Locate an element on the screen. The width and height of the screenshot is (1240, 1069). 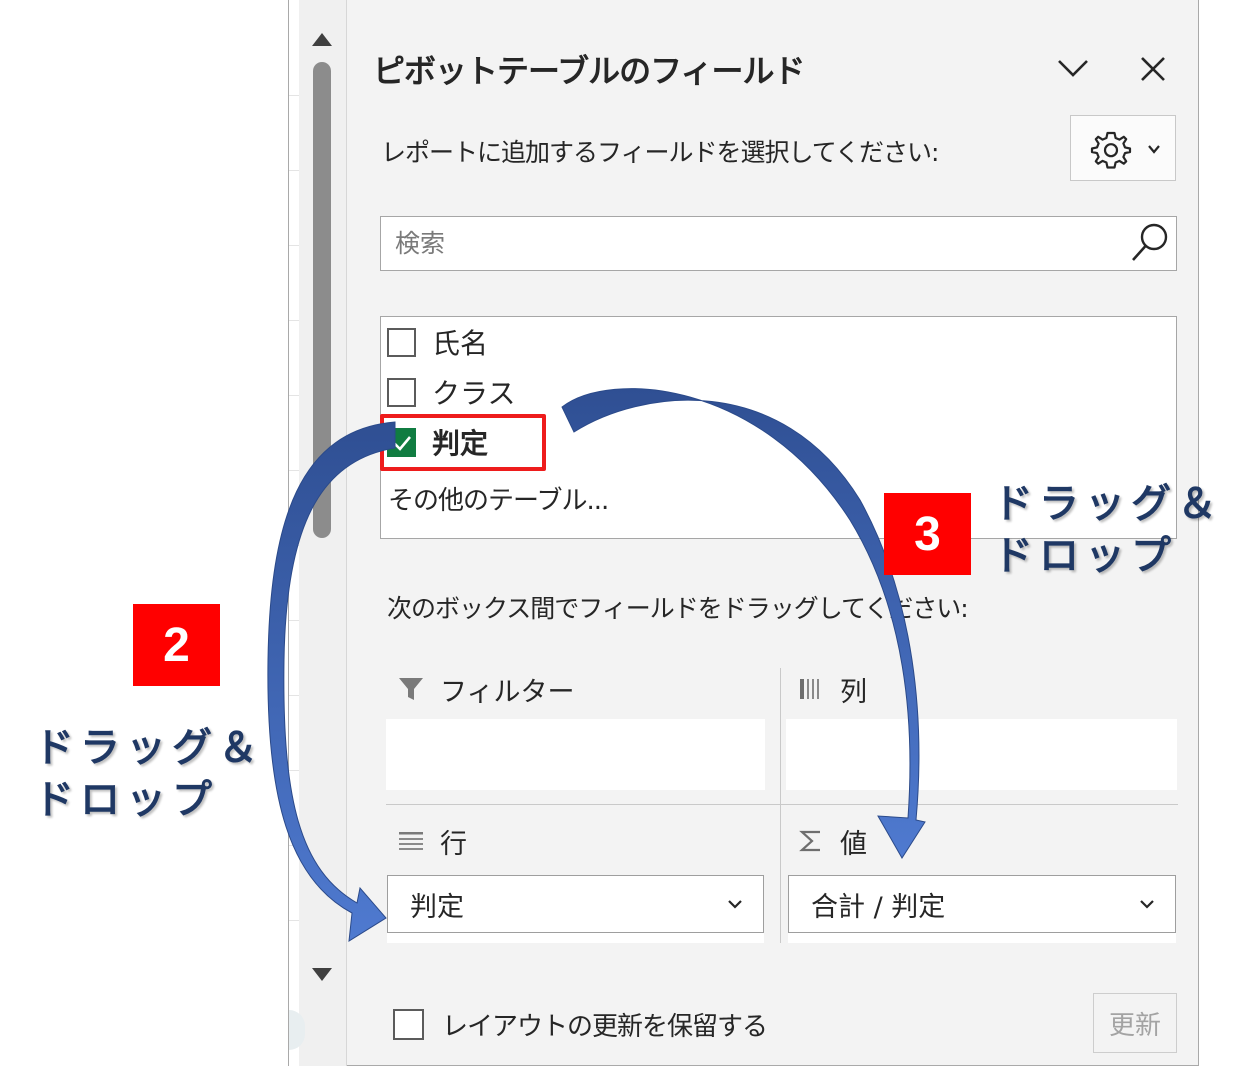
rows-drop-zone is located at coordinates (575, 938).